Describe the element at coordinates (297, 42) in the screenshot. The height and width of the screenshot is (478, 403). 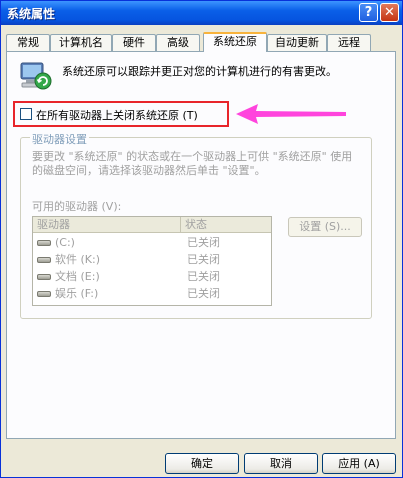
I see `tab-automatic-updates: 自动更新` at that location.